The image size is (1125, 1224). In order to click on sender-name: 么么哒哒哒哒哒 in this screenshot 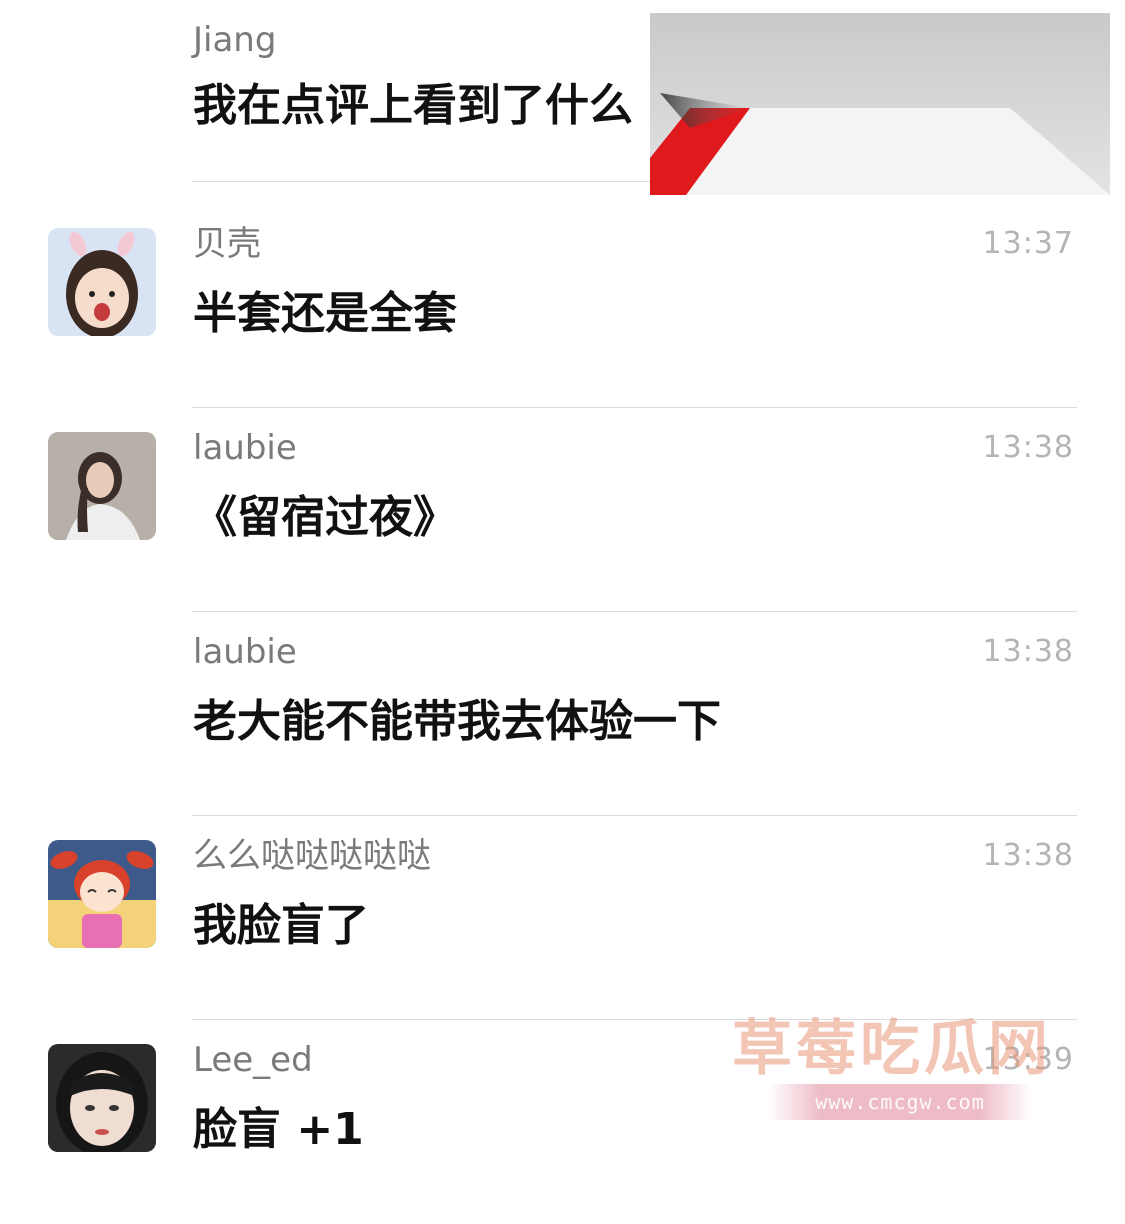, I will do `click(312, 856)`.